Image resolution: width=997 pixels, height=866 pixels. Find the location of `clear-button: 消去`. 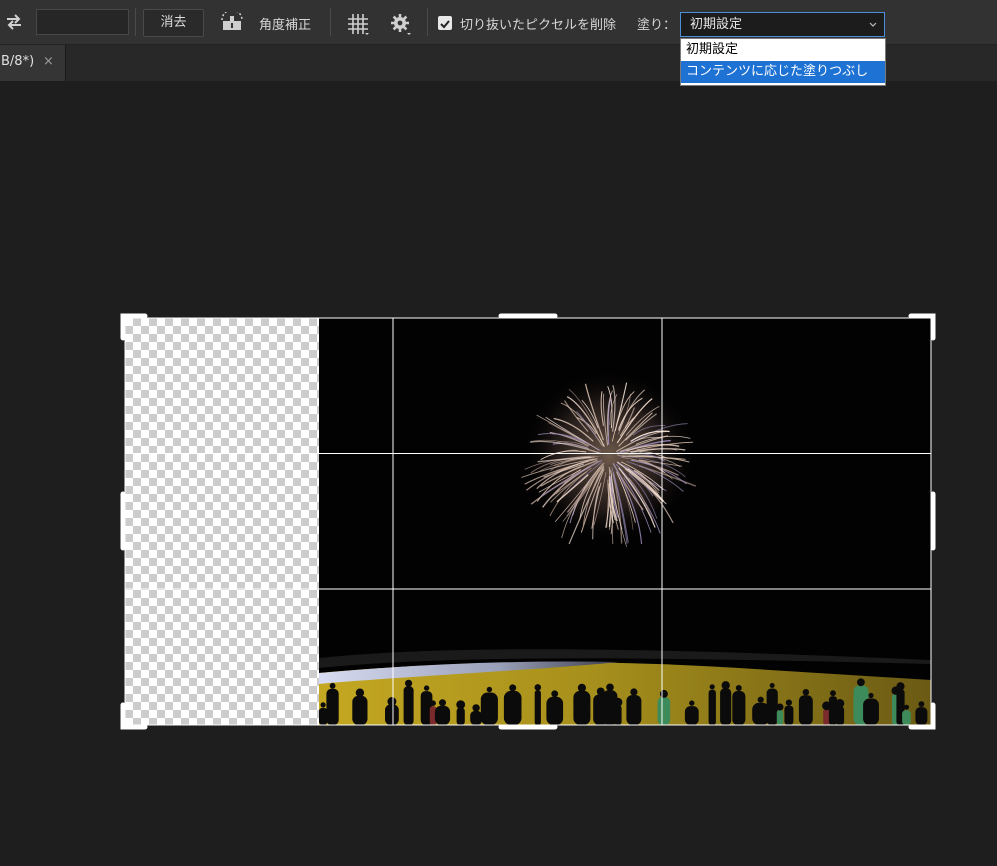

clear-button: 消去 is located at coordinates (173, 23).